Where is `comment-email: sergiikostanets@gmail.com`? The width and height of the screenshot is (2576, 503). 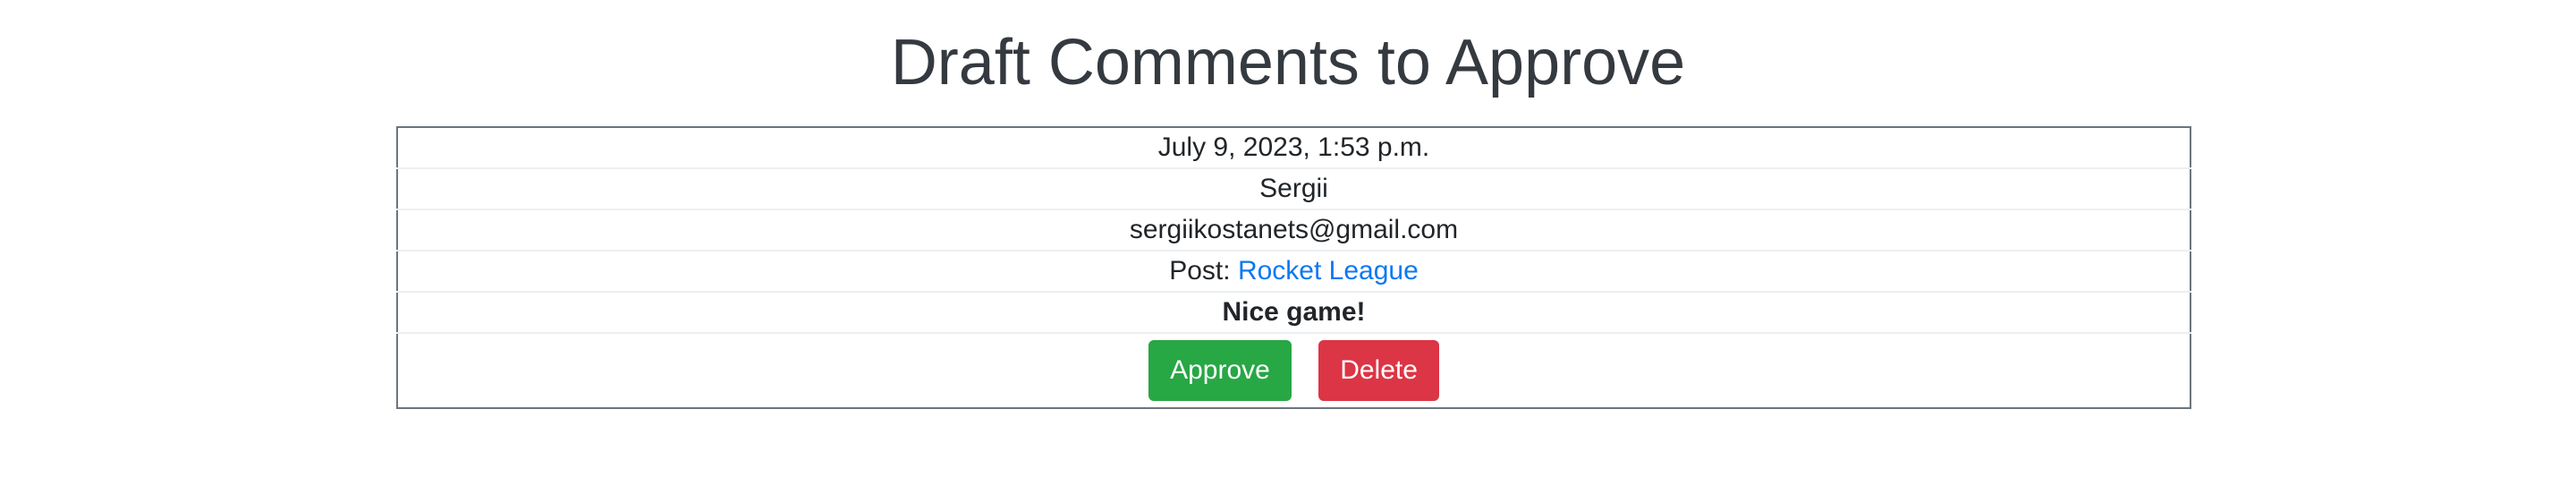
comment-email: sergiikostanets@gmail.com is located at coordinates (1293, 230).